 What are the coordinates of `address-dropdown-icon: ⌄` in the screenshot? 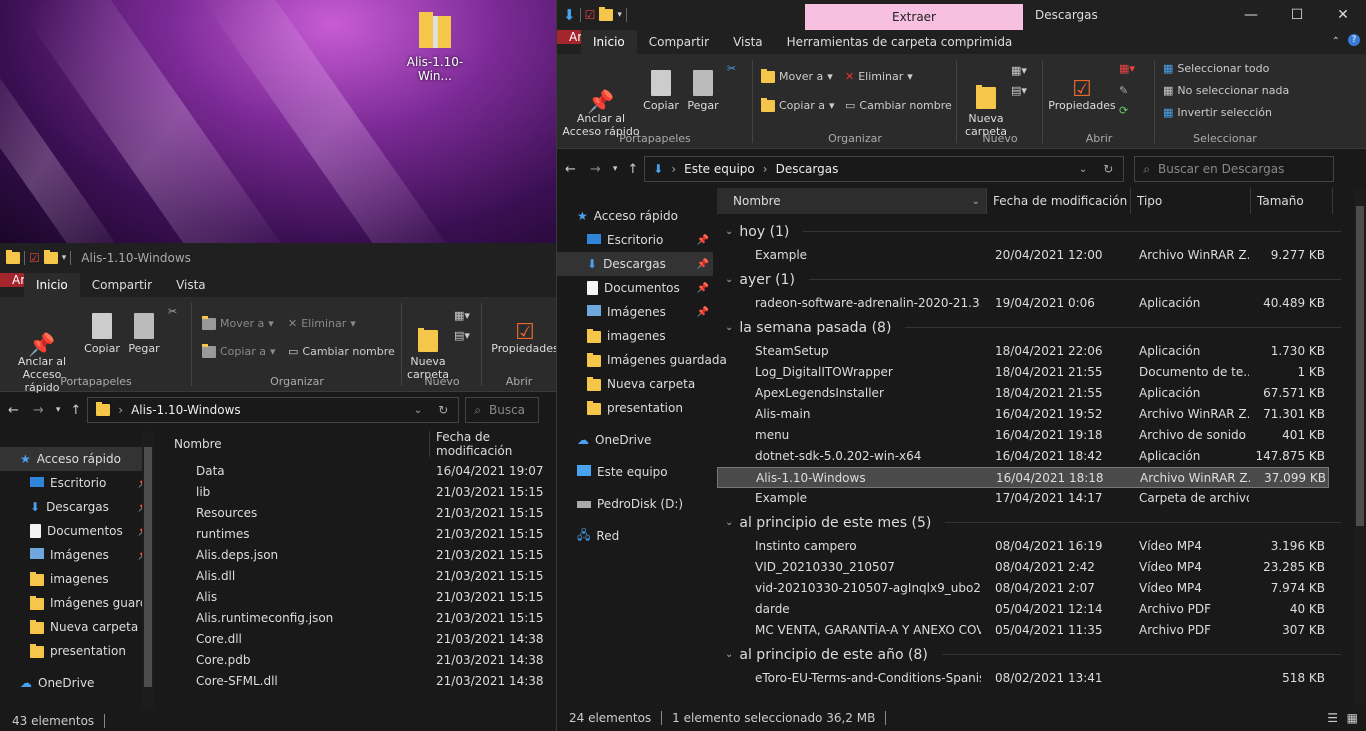 It's located at (418, 410).